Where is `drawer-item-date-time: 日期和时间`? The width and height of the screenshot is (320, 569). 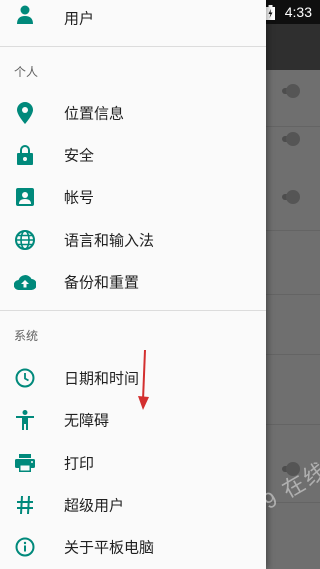 drawer-item-date-time: 日期和时间 is located at coordinates (133, 378).